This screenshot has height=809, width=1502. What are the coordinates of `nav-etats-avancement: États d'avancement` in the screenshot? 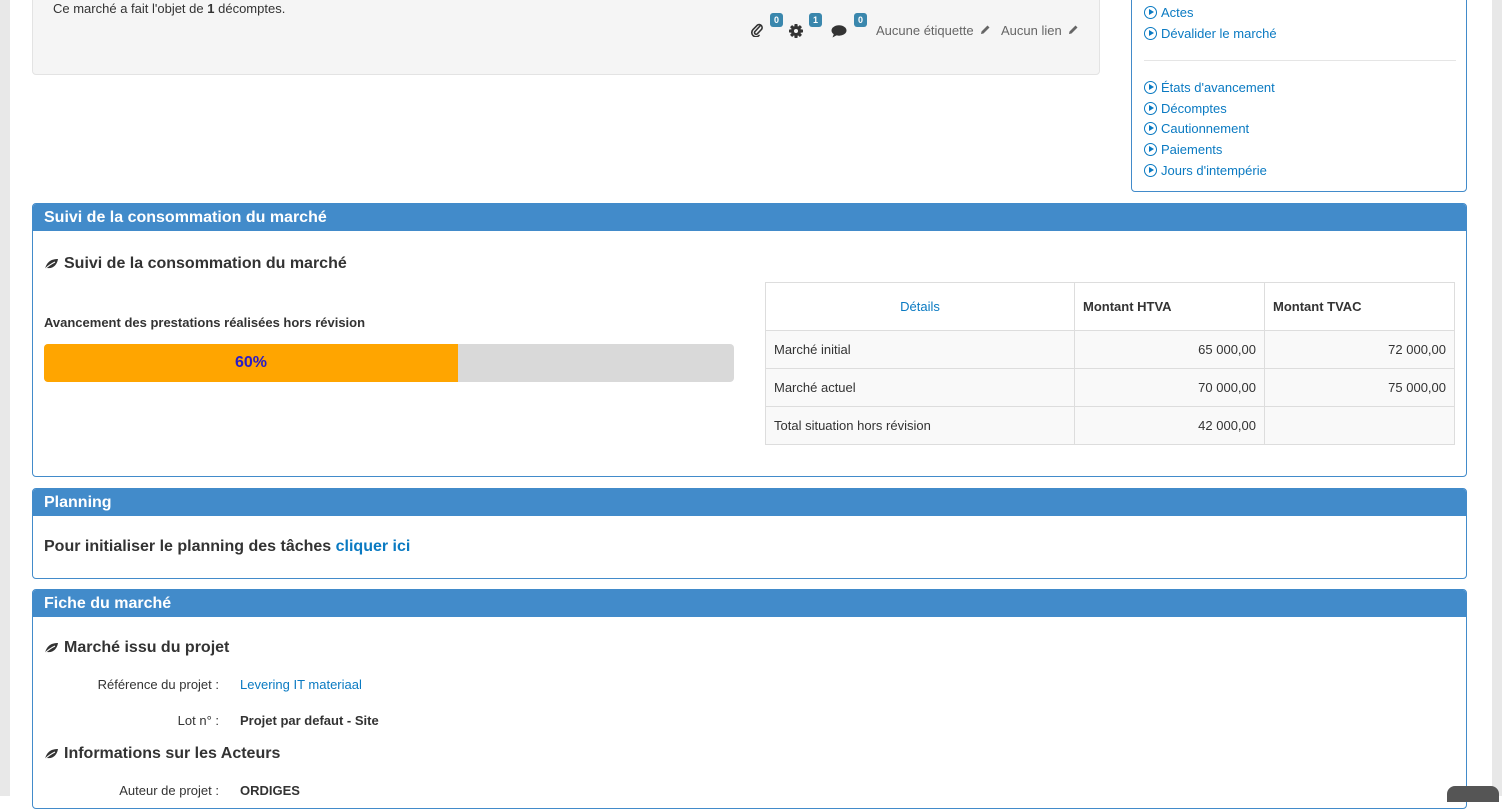 It's located at (1209, 87).